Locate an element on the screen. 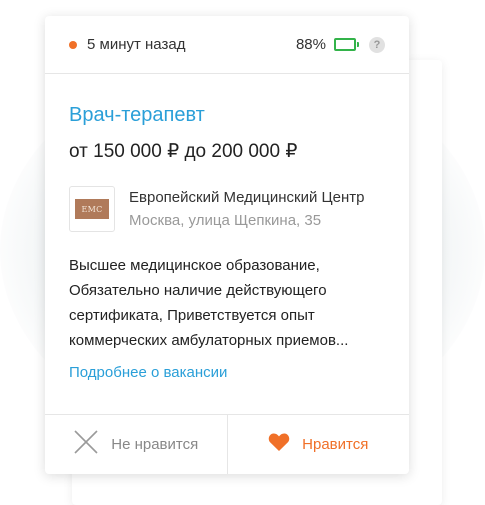 The width and height of the screenshot is (485, 505). card-actions: Не нравится Нравится is located at coordinates (227, 444).